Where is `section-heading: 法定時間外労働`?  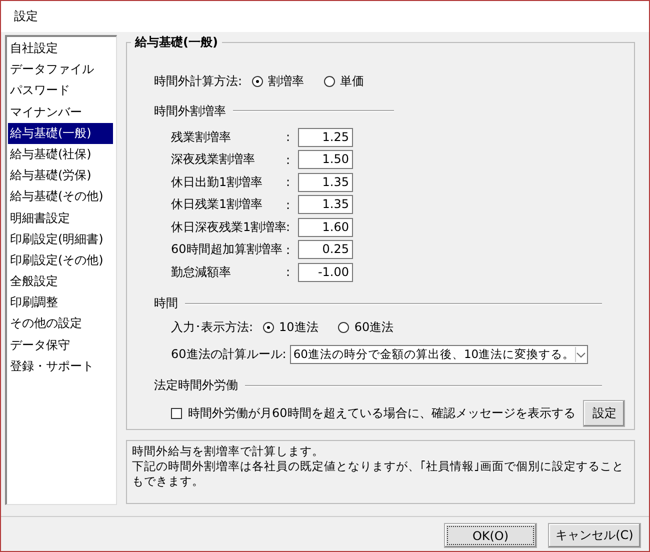
section-heading: 法定時間外労働 is located at coordinates (196, 385).